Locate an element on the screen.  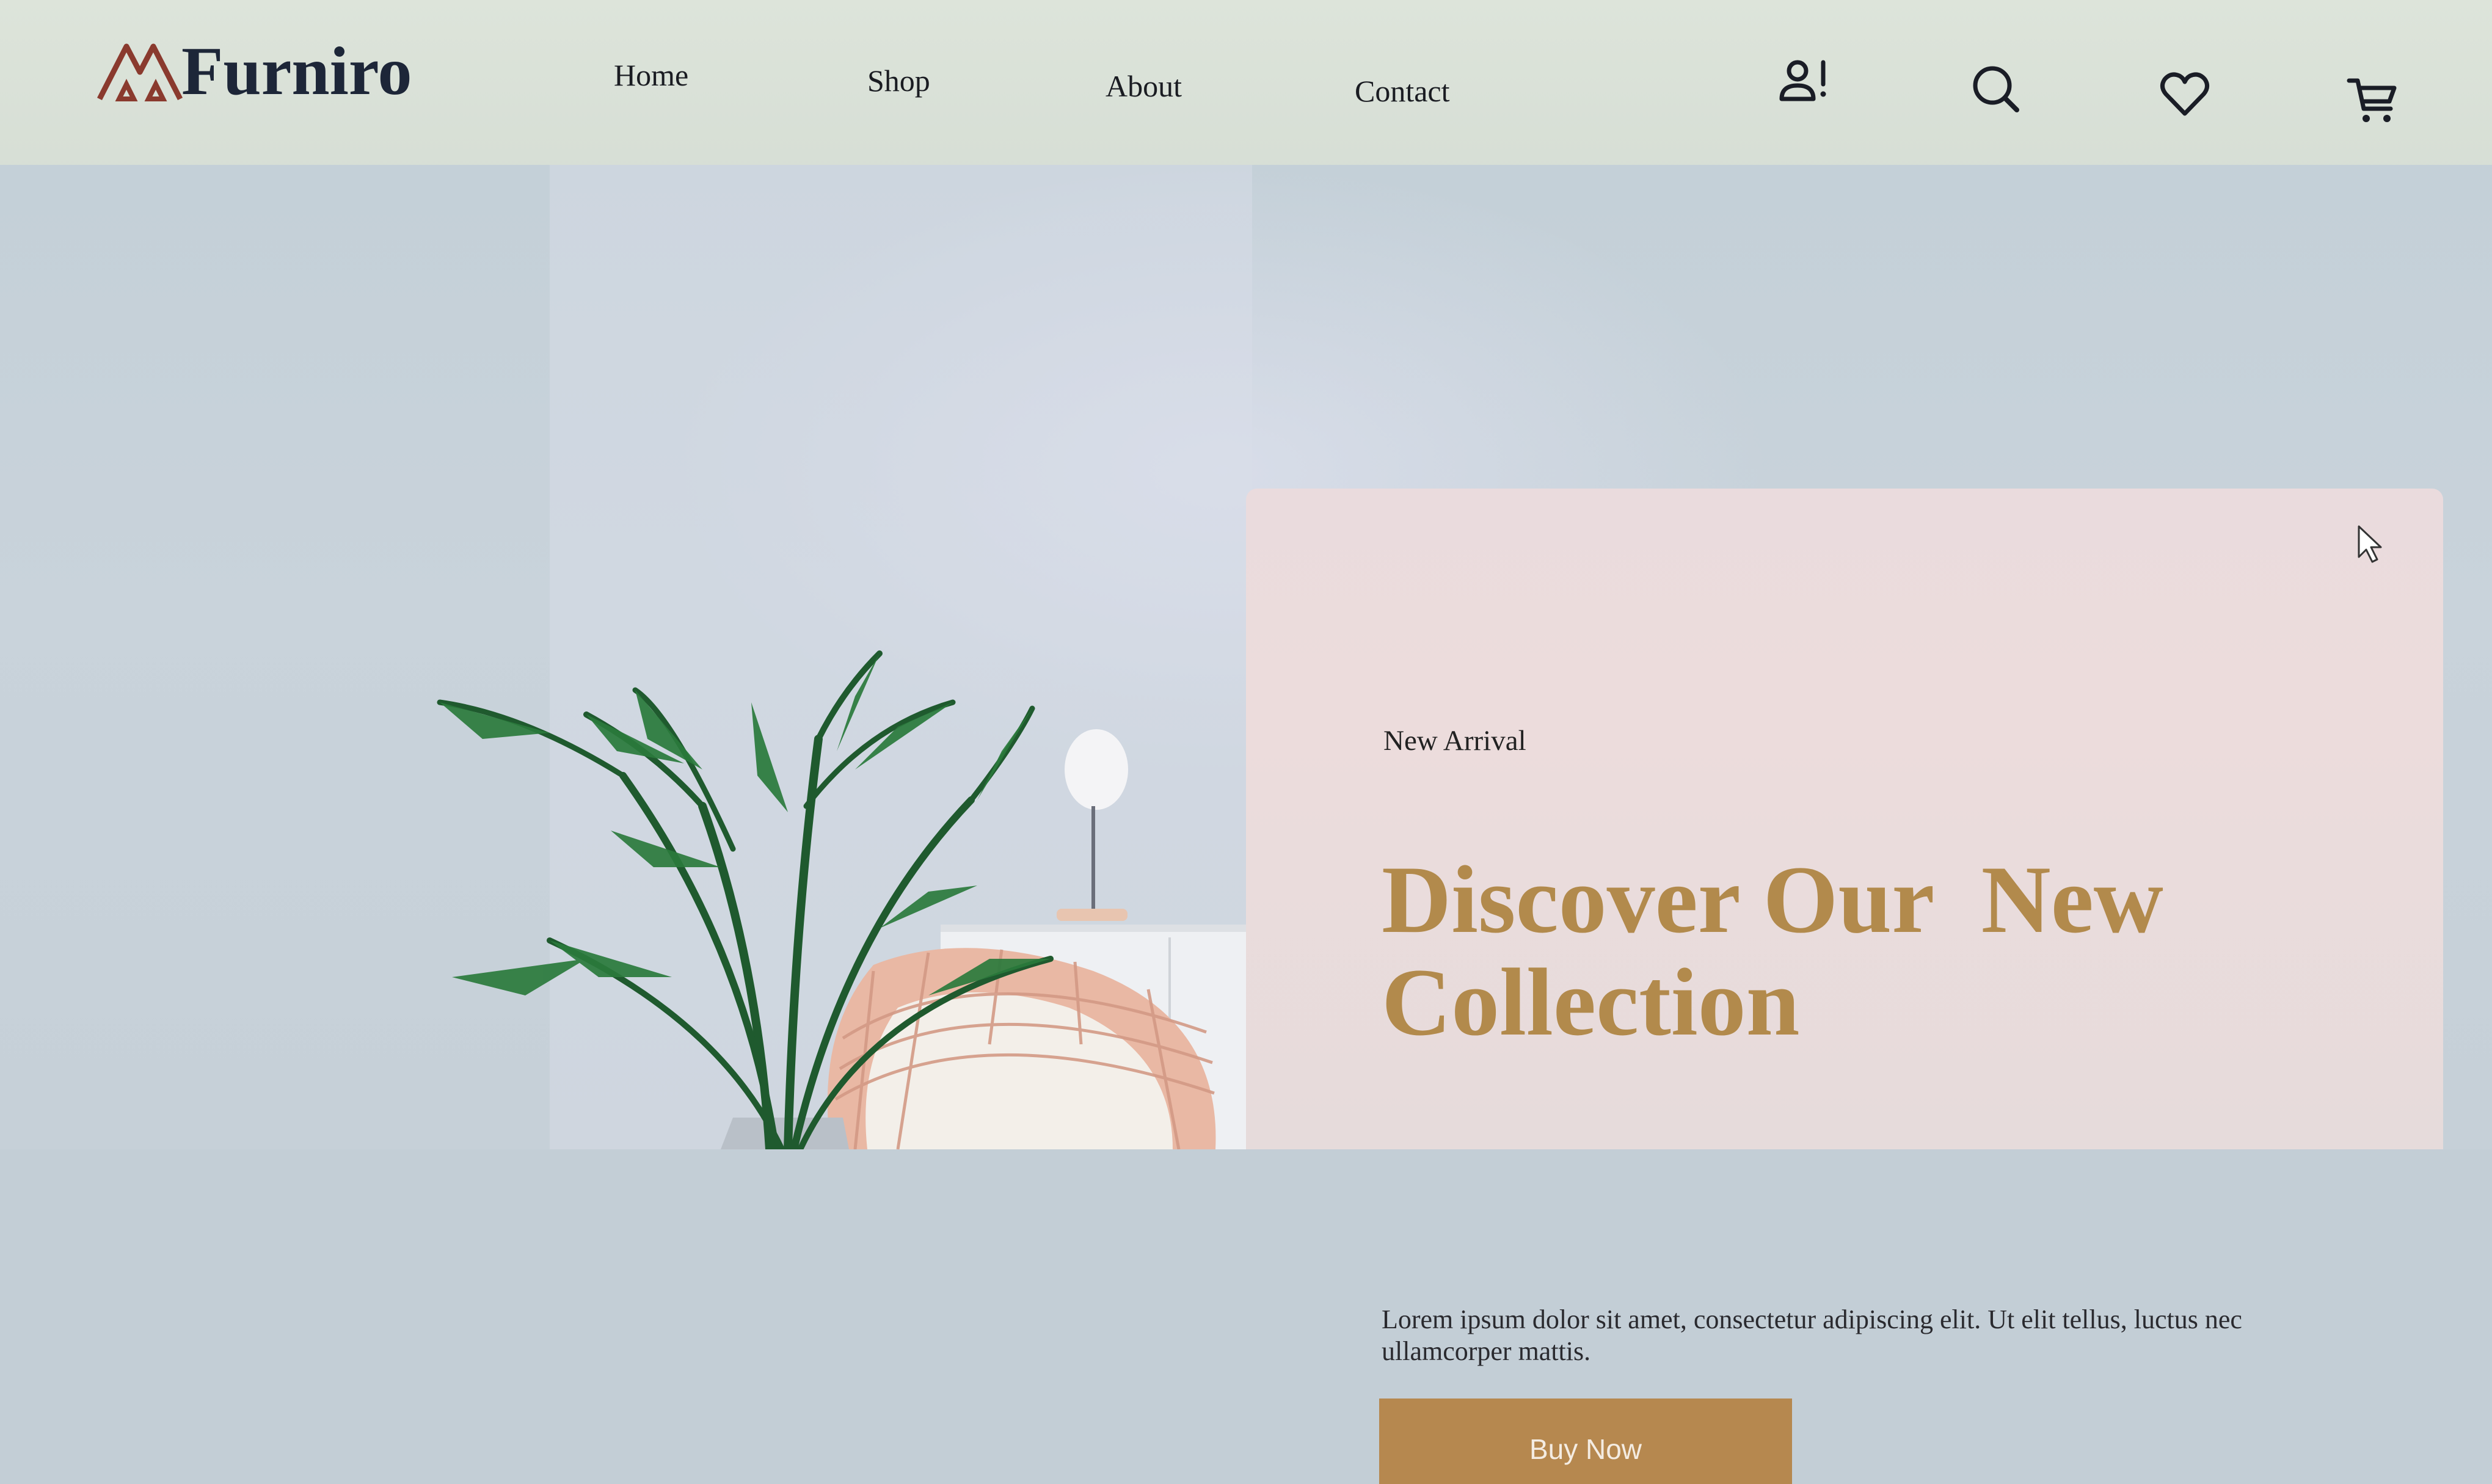
account-alert-icon is located at coordinates (1802, 81).